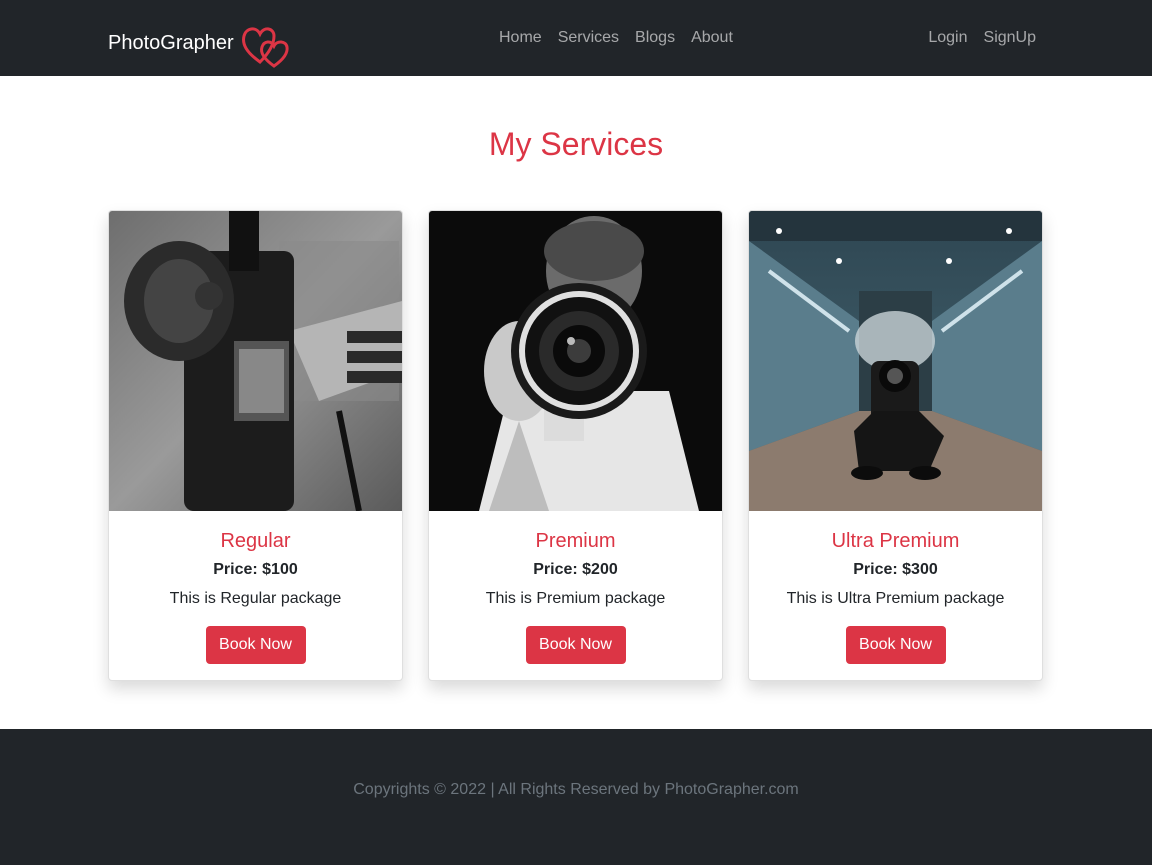 The width and height of the screenshot is (1152, 865). What do you see at coordinates (588, 38) in the screenshot?
I see `nav-services: Services` at bounding box center [588, 38].